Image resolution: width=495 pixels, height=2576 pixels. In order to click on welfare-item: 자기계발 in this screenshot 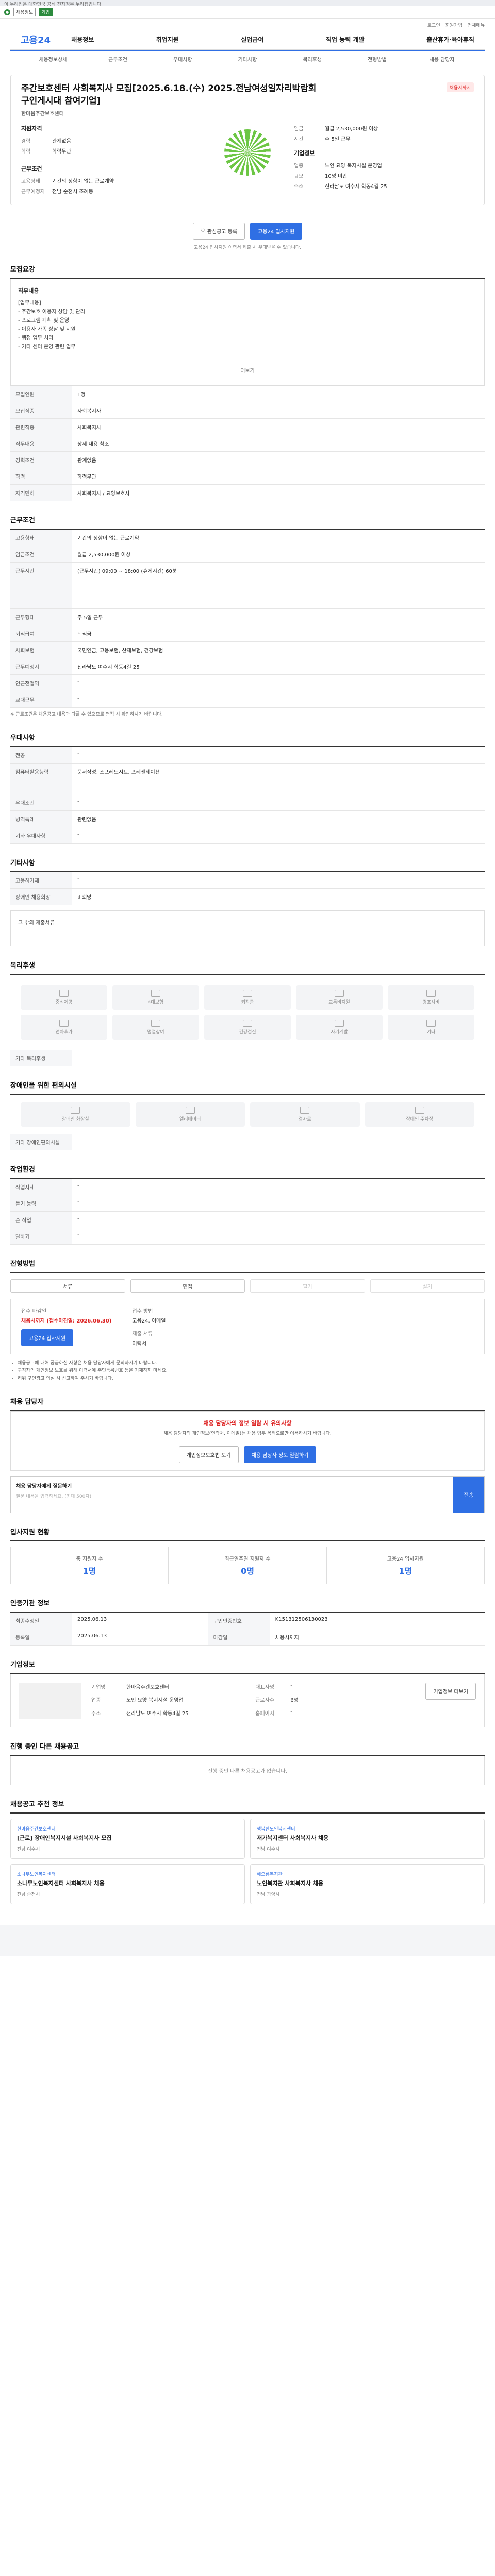, I will do `click(340, 1027)`.